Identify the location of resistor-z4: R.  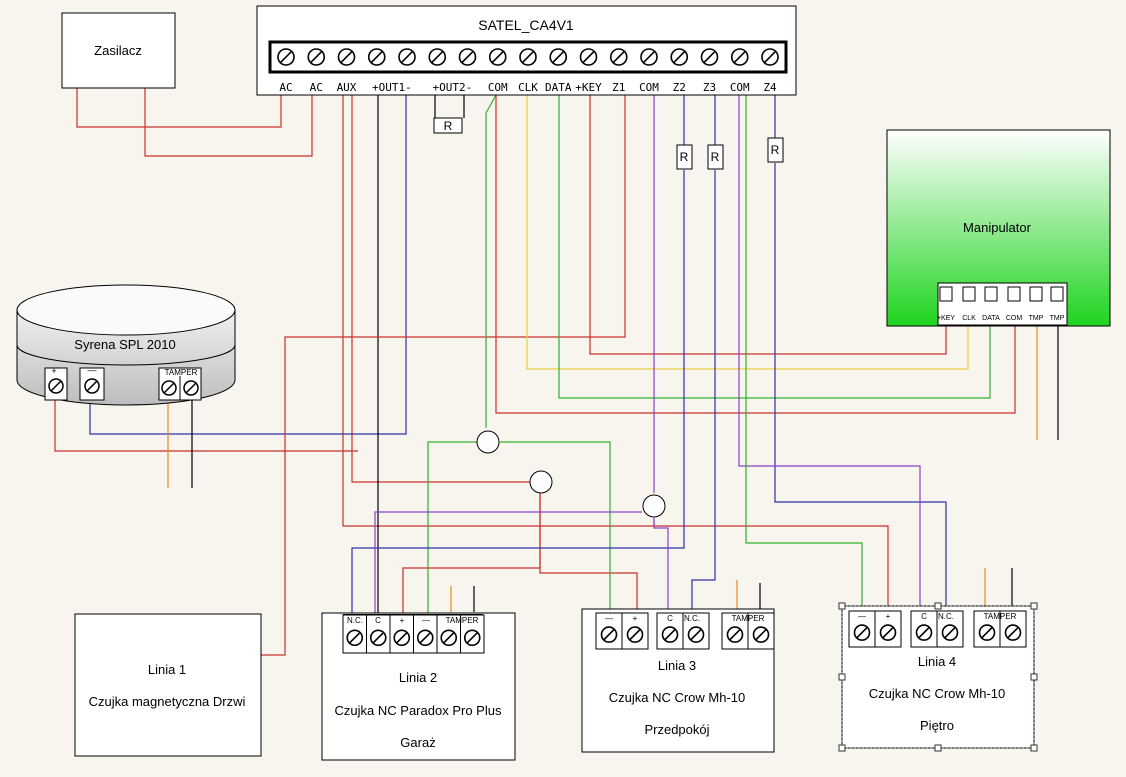
(775, 150).